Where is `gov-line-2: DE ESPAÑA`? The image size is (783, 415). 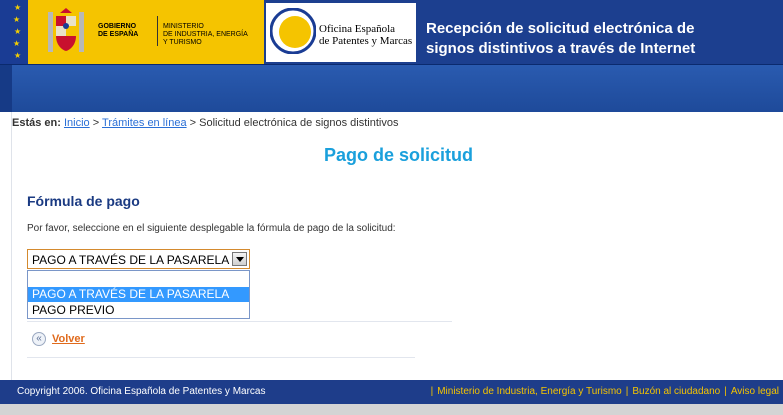 gov-line-2: DE ESPAÑA is located at coordinates (118, 34).